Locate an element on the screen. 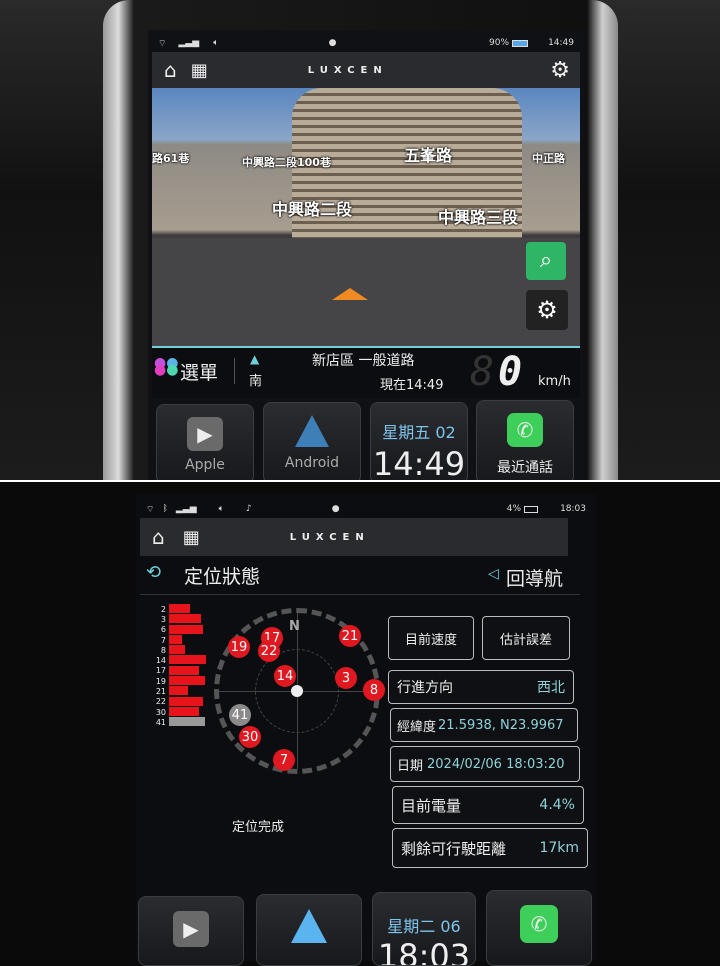 The height and width of the screenshot is (966, 720). compass-arrow-icon: ▲ is located at coordinates (255, 359).